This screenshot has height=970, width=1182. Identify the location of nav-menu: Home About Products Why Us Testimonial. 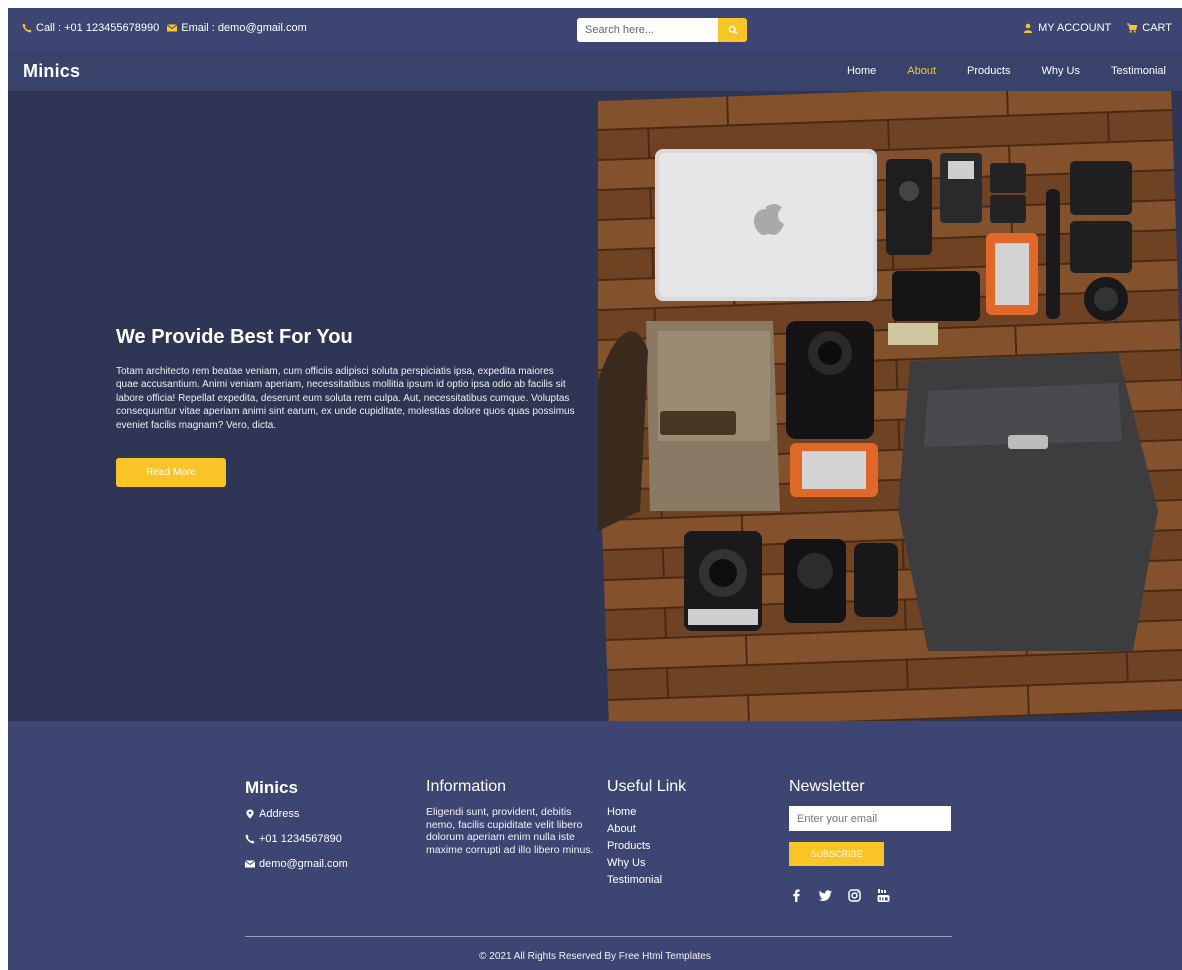
(1006, 71).